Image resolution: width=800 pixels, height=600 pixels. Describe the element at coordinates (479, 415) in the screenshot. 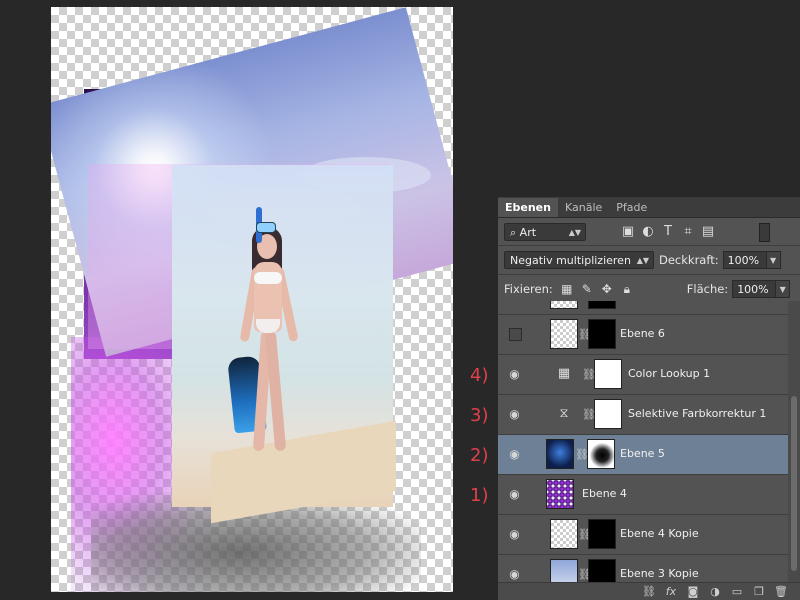

I see `annotation-label: 3)` at that location.